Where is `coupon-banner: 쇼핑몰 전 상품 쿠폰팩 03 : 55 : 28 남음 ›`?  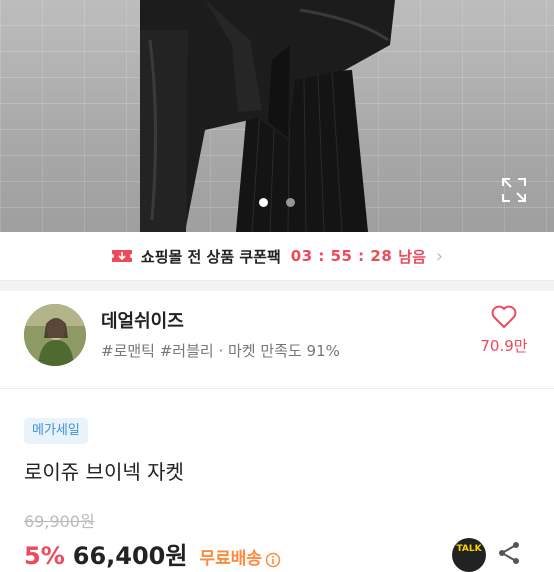 coupon-banner: 쇼핑몰 전 상품 쿠폰팩 03 : 55 : 28 남음 › is located at coordinates (277, 256).